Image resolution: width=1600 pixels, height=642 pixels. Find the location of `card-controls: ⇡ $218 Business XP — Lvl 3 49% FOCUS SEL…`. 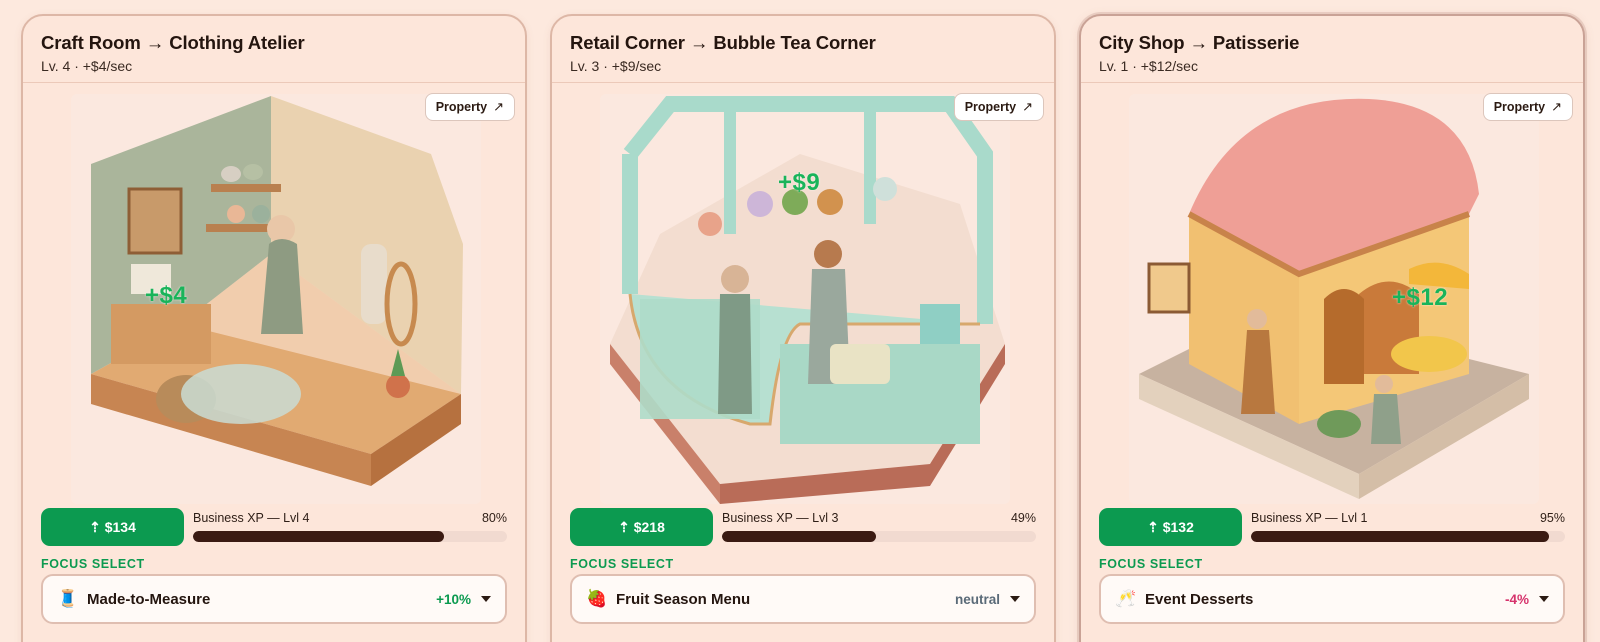

card-controls: ⇡ $218 Business XP — Lvl 3 49% FOCUS SEL… is located at coordinates (803, 566).